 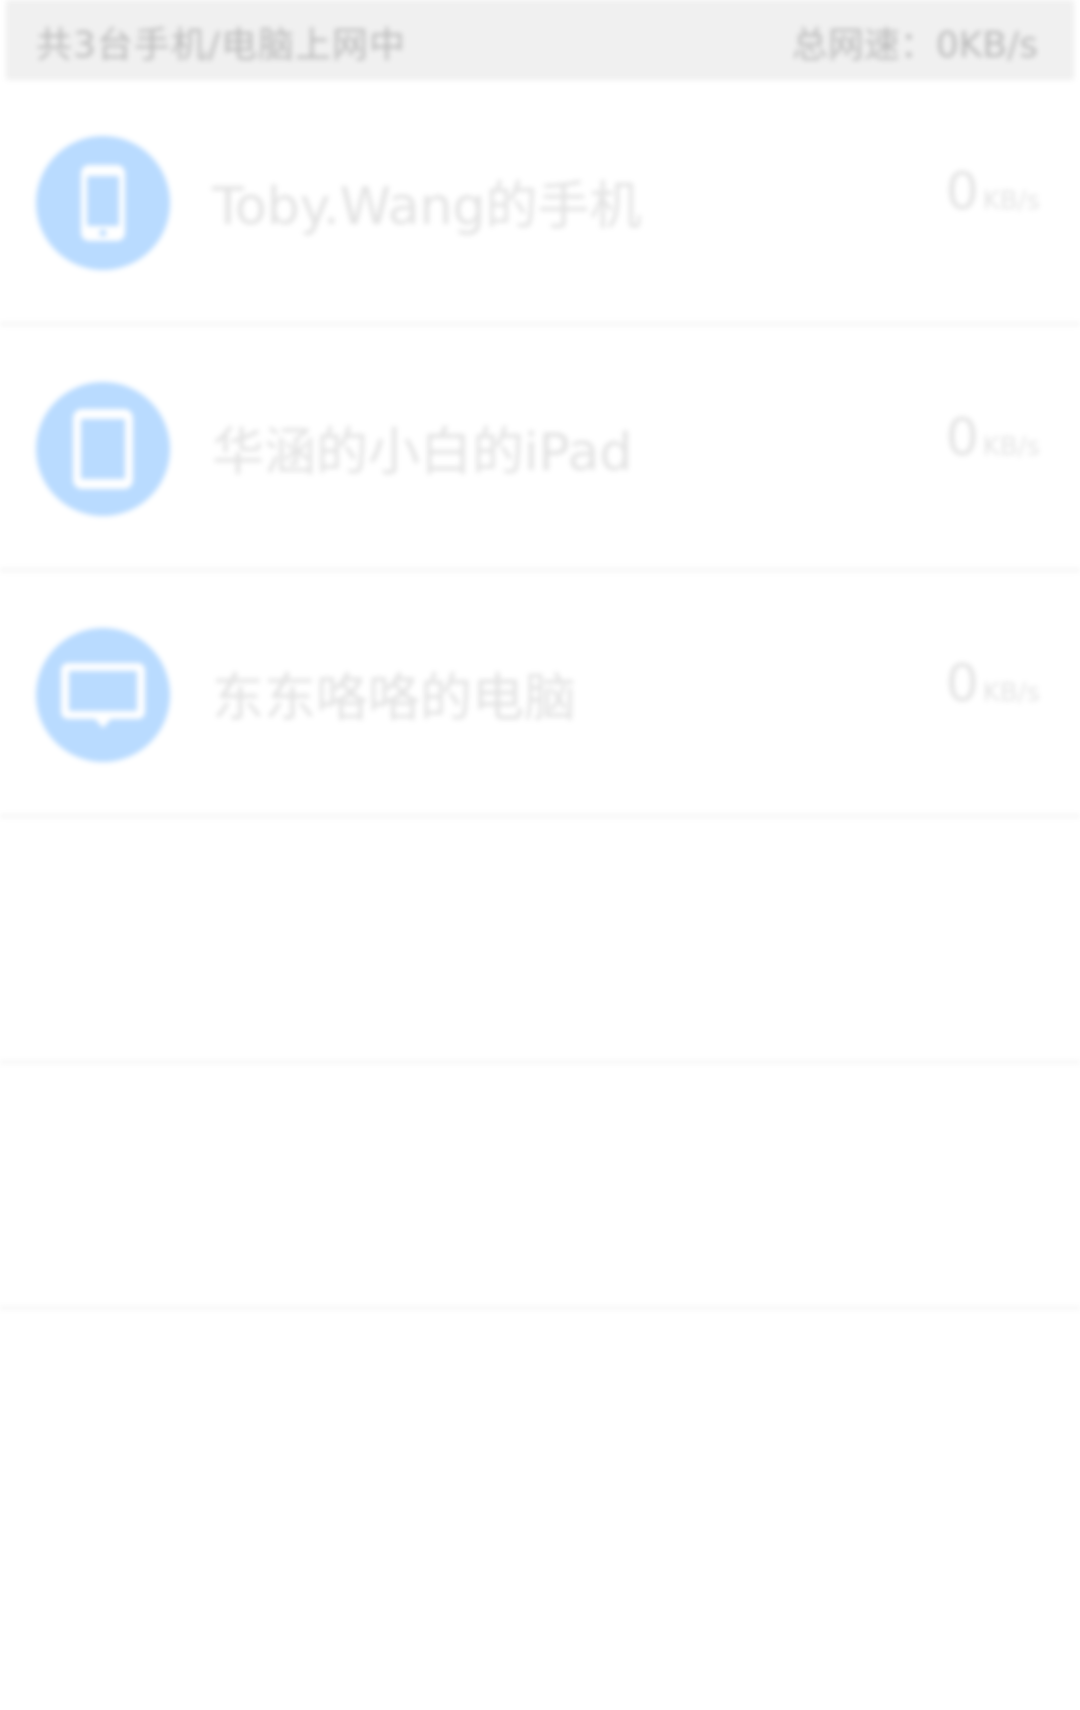 I want to click on total-speed: 总网速：0KB/s, so click(x=914, y=45).